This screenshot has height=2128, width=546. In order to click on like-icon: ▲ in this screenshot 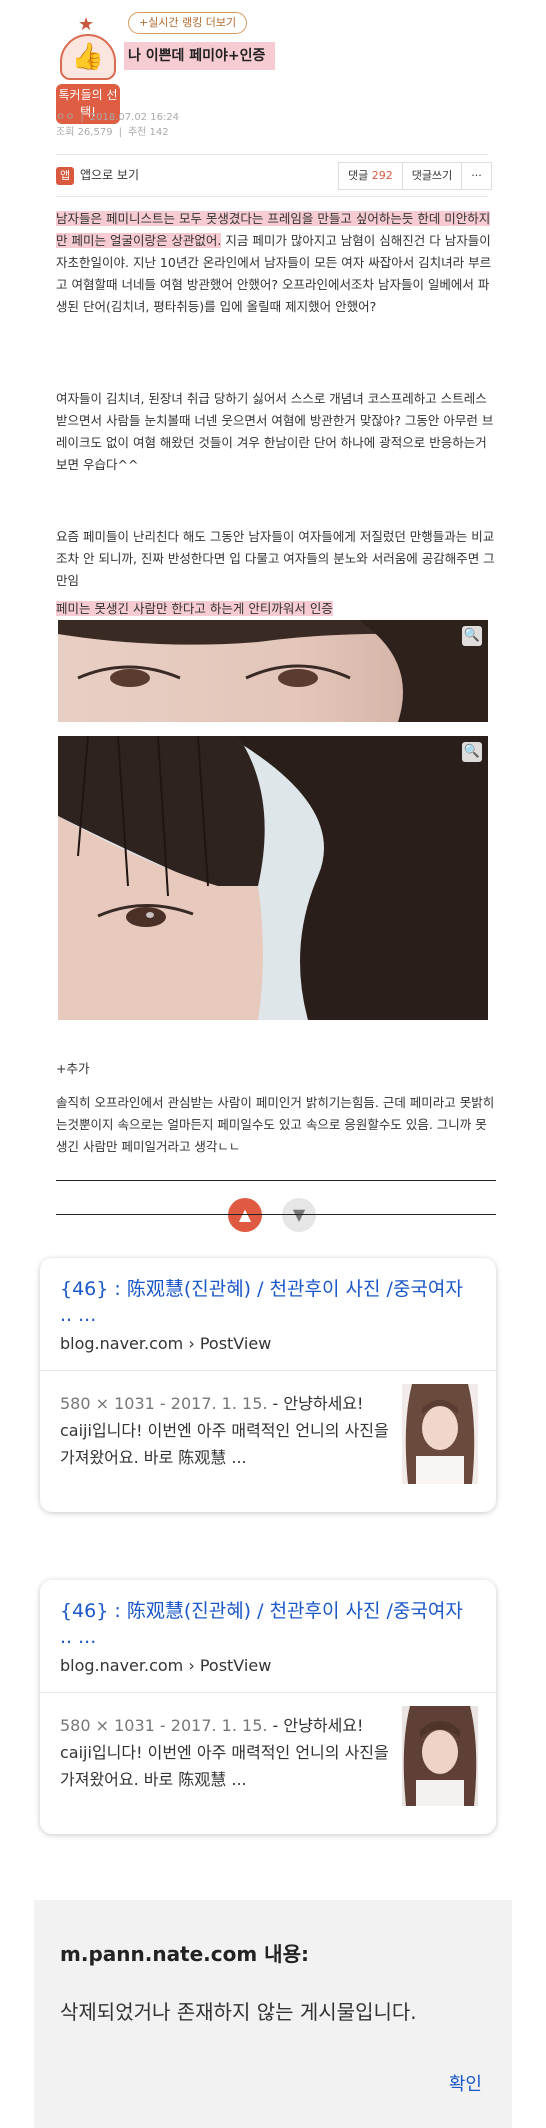, I will do `click(245, 1215)`.